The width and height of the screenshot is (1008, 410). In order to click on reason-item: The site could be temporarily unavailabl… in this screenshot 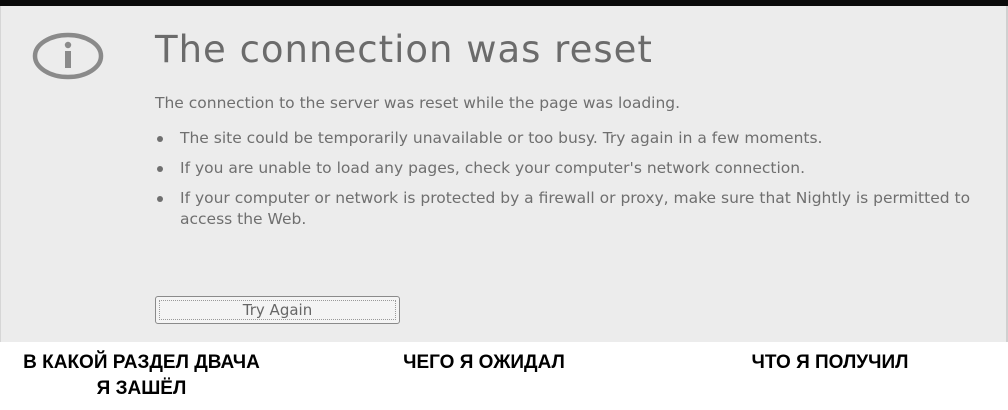, I will do `click(570, 138)`.